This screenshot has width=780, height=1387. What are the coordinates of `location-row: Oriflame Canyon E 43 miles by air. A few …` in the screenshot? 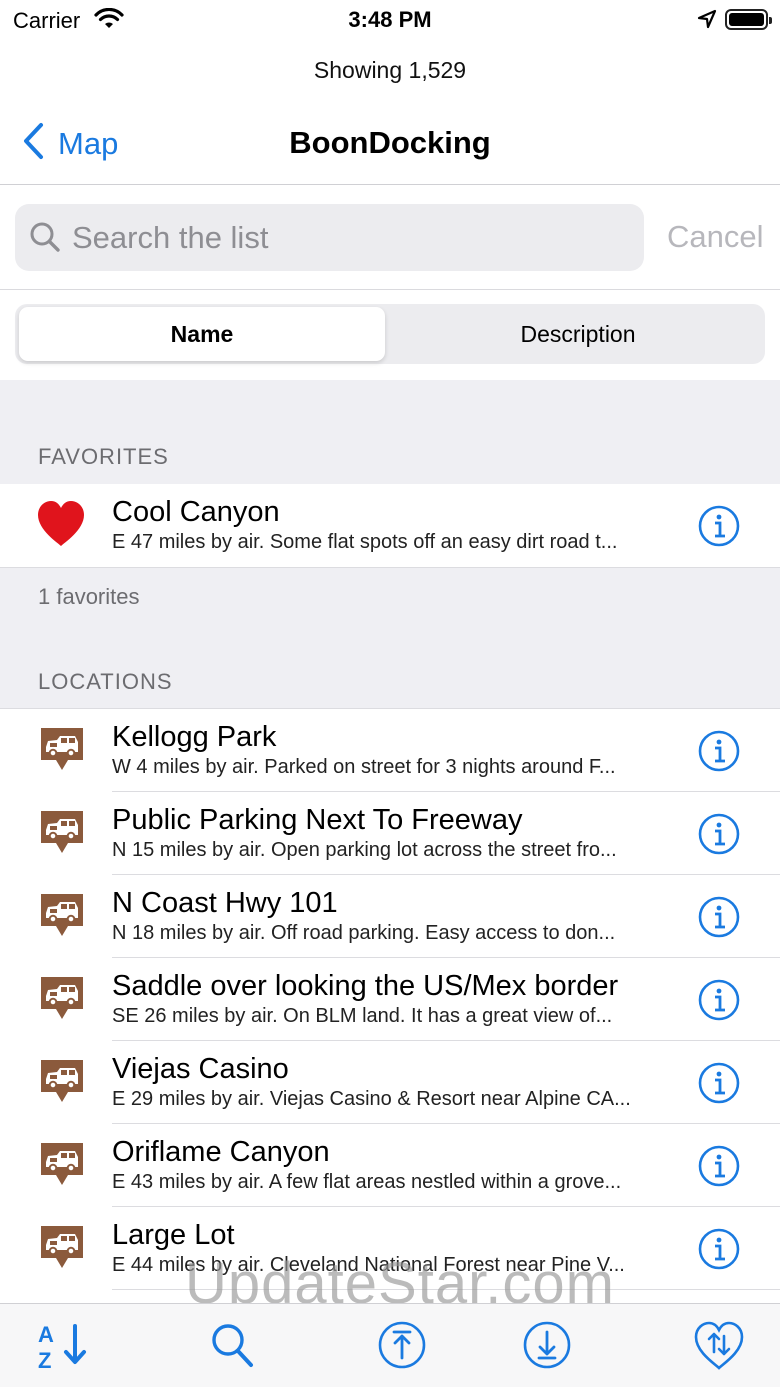 It's located at (390, 1165).